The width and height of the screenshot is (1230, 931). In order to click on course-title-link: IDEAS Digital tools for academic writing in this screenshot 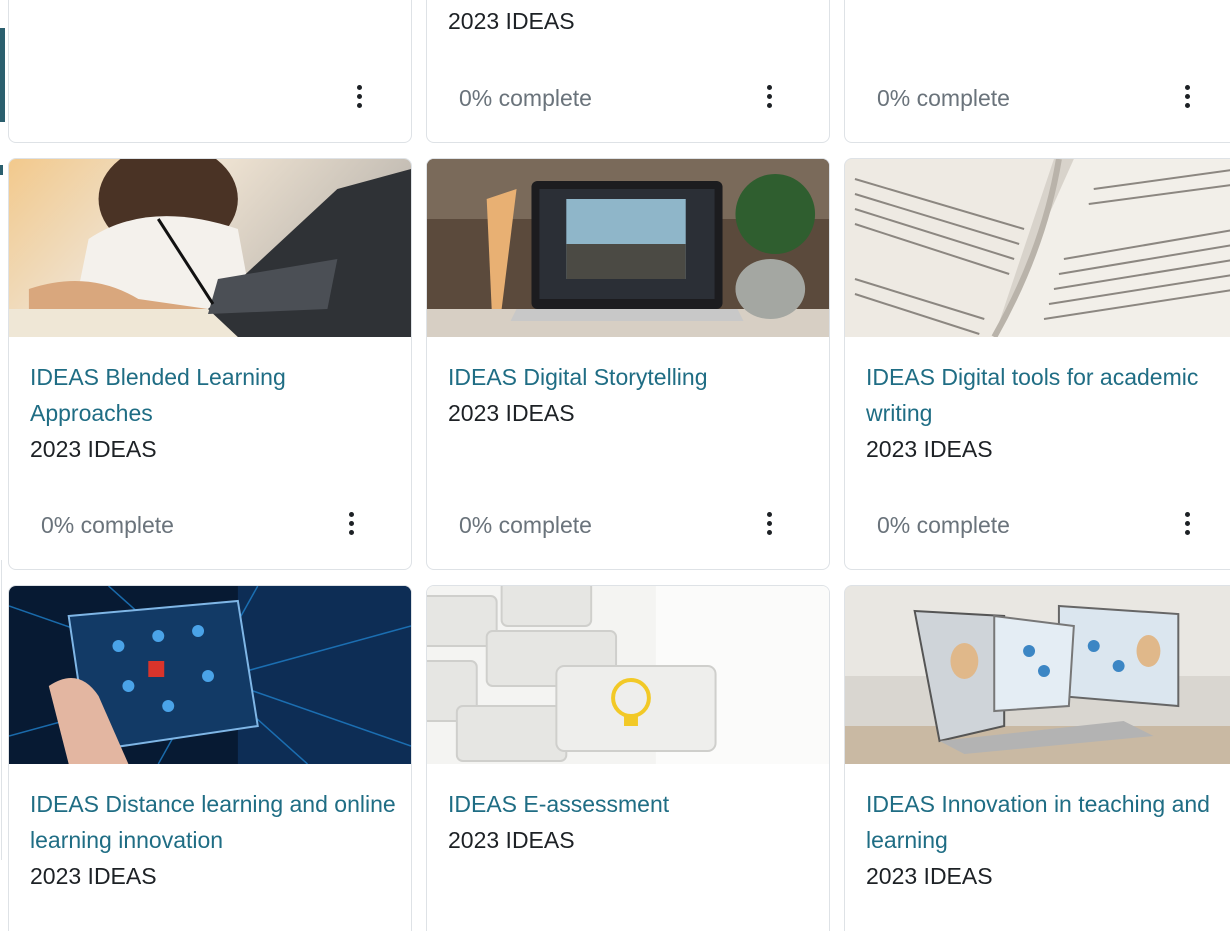, I will do `click(1046, 395)`.